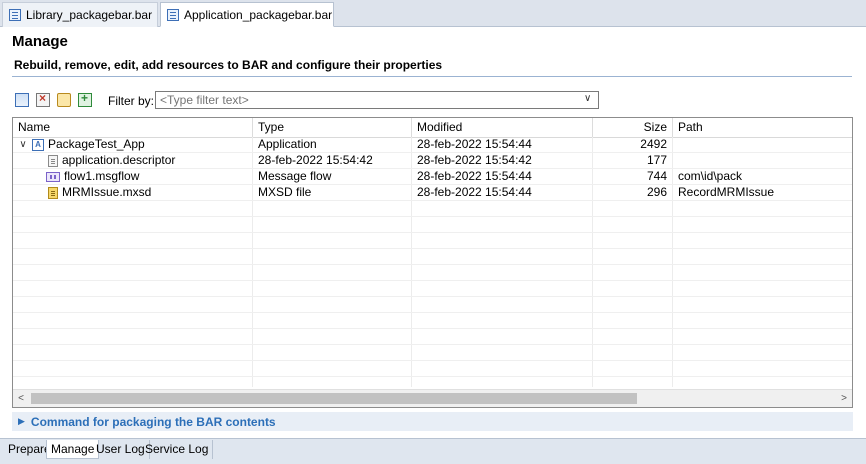 The width and height of the screenshot is (866, 464). I want to click on msgflow-icon, so click(53, 176).